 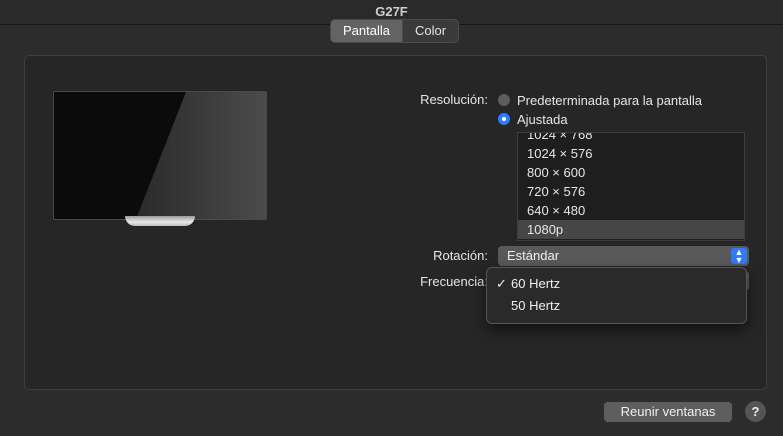 I want to click on chevron-up-down-icon: ▲ ▼, so click(x=739, y=256).